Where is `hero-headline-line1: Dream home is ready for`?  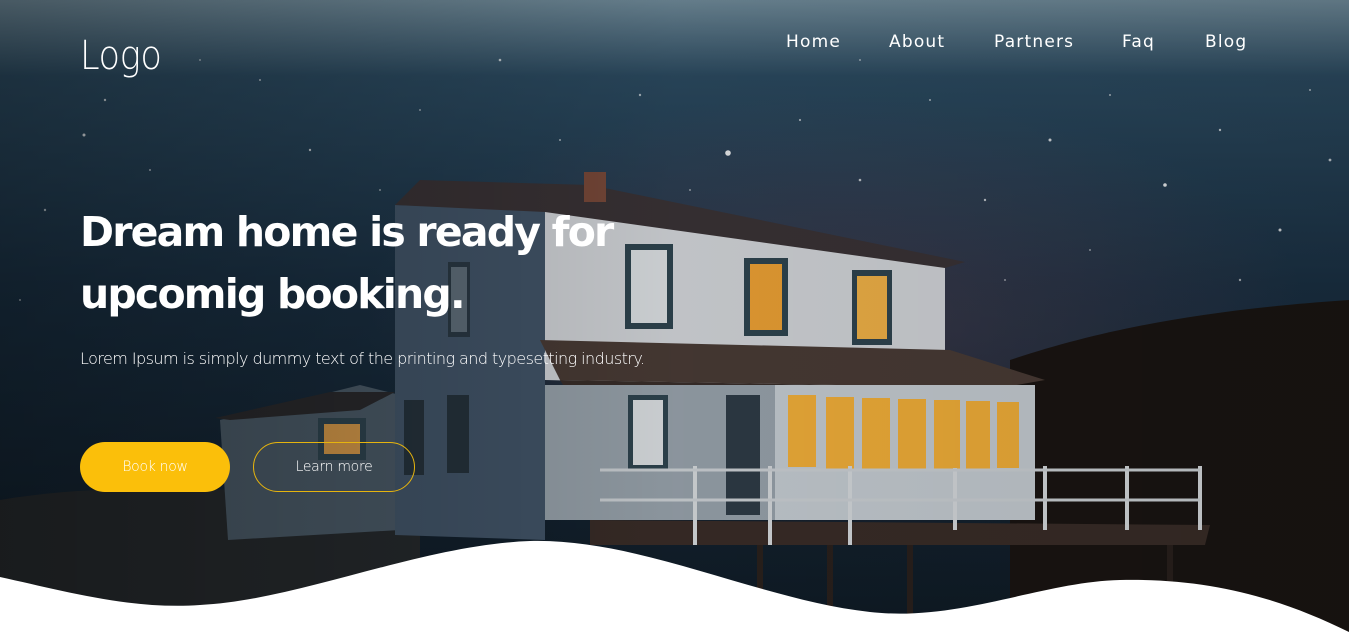
hero-headline-line1: Dream home is ready for is located at coordinates (347, 232).